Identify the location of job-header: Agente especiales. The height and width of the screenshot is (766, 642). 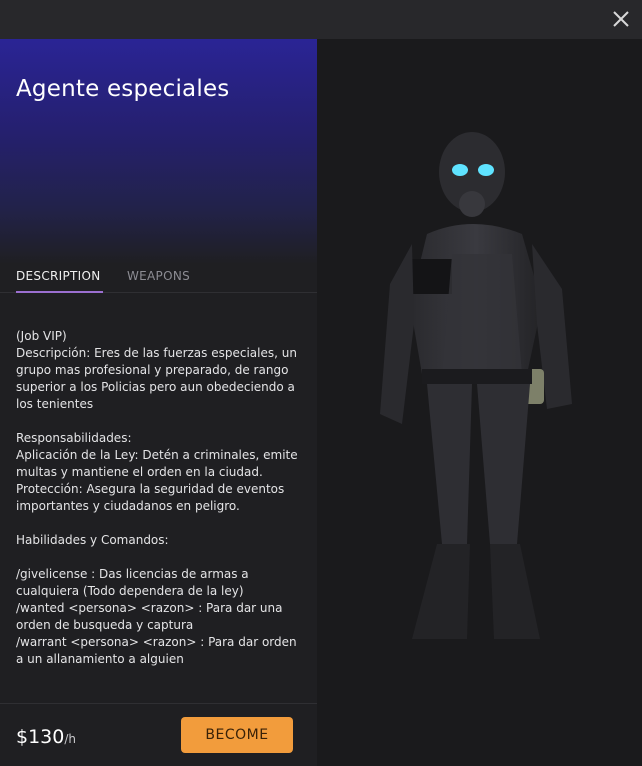
(158, 151).